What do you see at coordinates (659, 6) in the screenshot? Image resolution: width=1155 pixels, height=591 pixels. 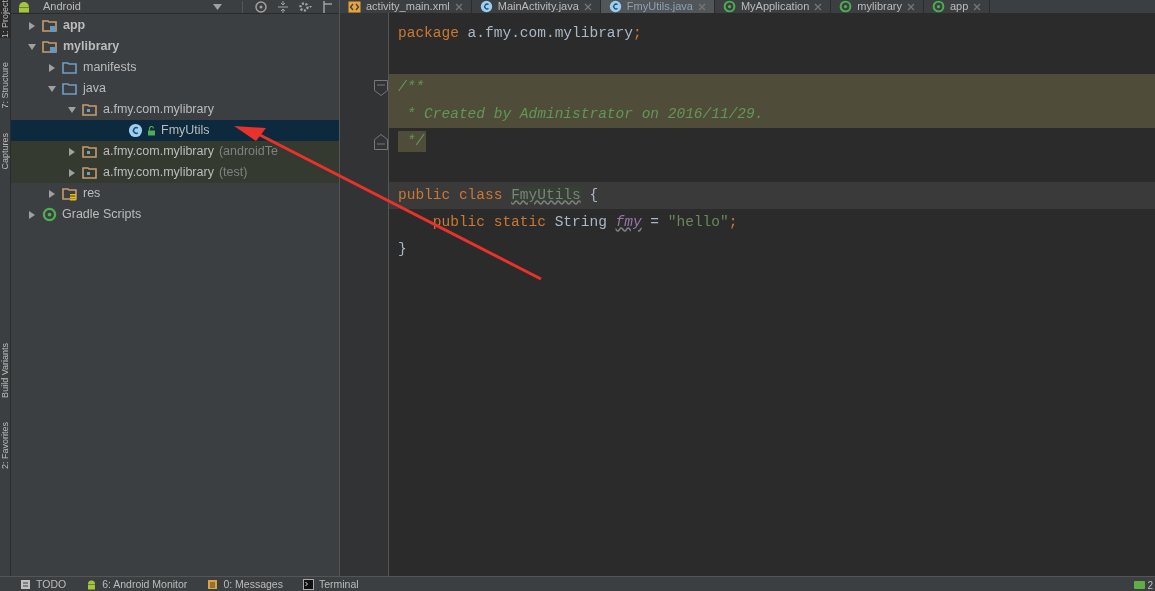 I see `tab-label: FmyUtils.java` at bounding box center [659, 6].